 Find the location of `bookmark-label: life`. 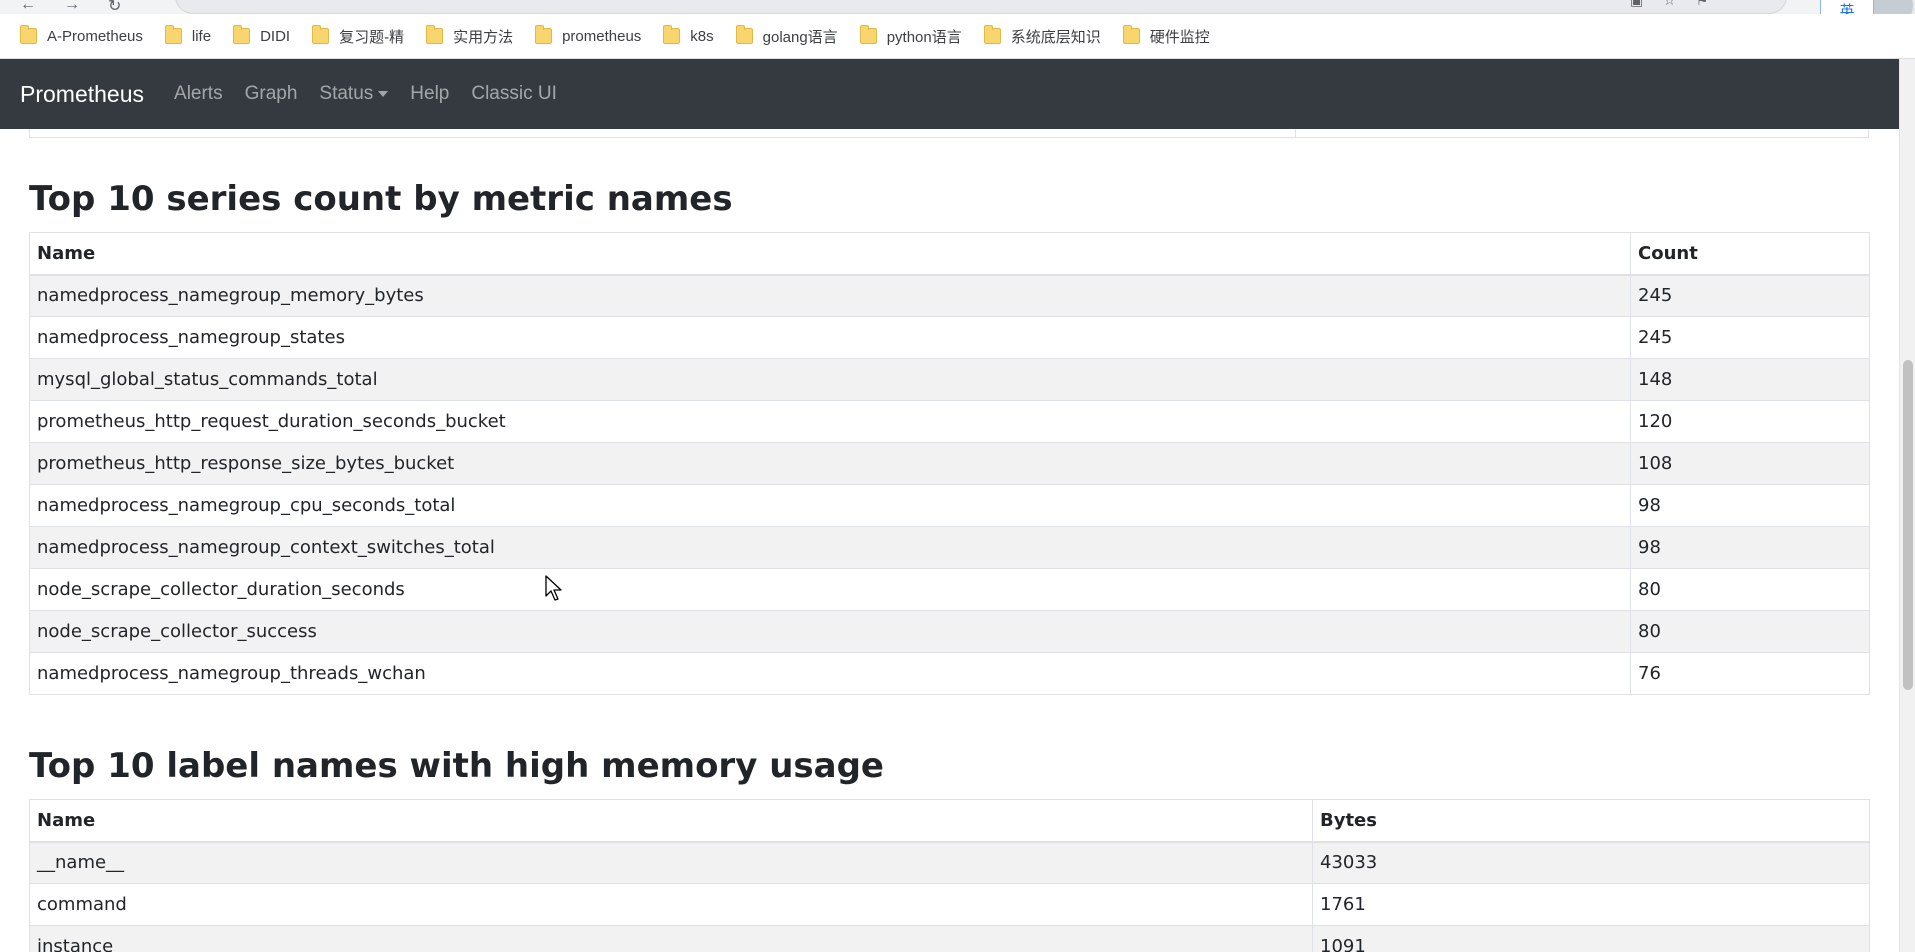

bookmark-label: life is located at coordinates (201, 36).